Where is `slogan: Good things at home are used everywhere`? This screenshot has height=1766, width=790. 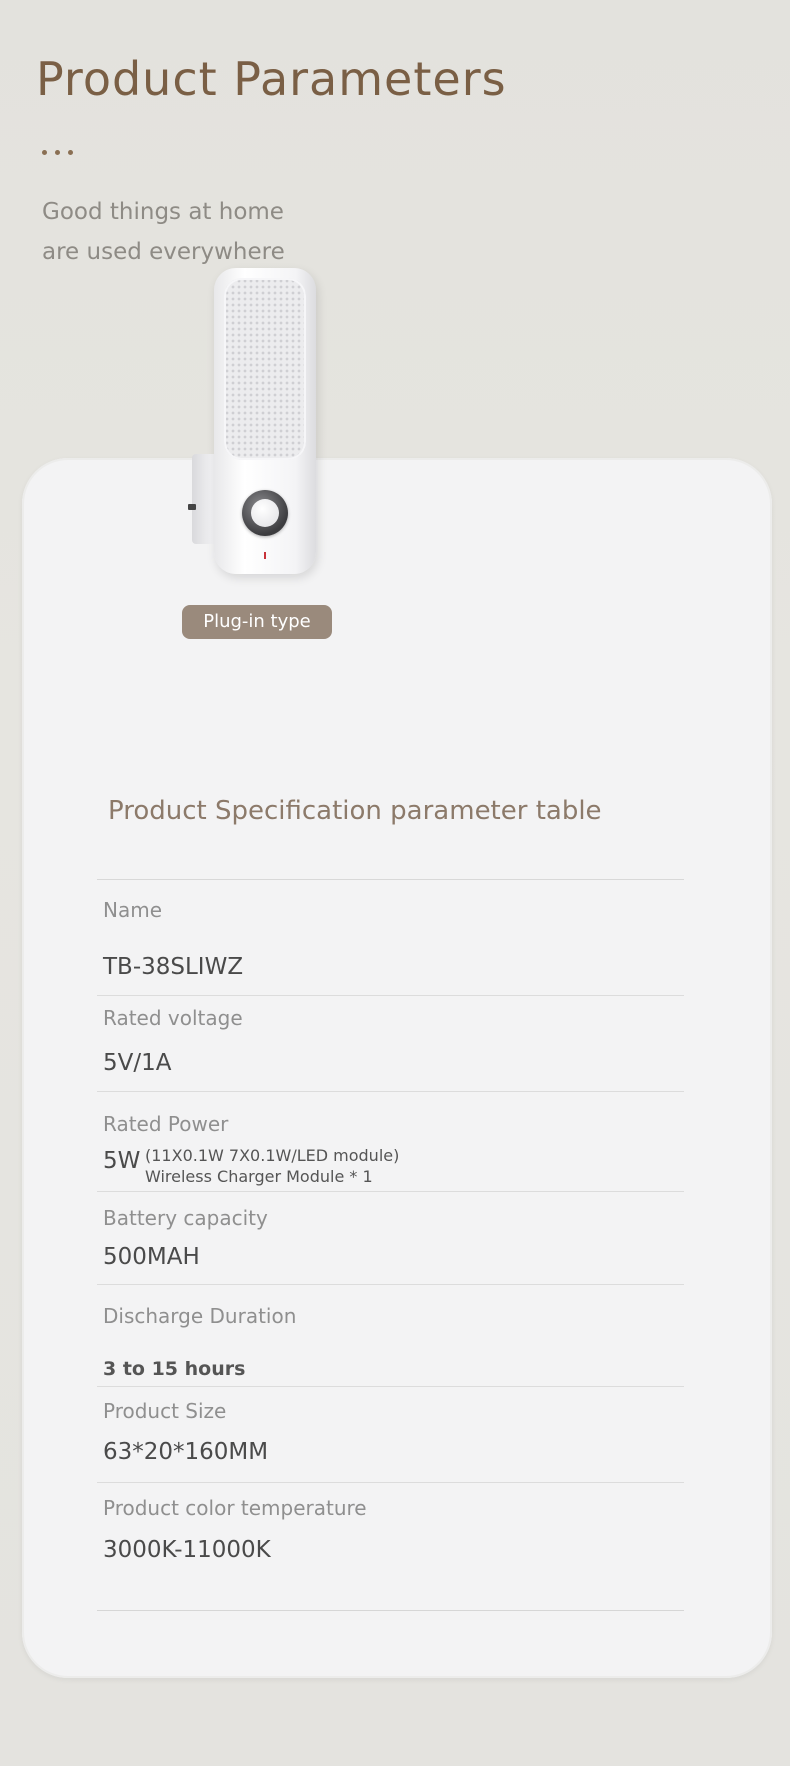 slogan: Good things at home are used everywhere is located at coordinates (163, 232).